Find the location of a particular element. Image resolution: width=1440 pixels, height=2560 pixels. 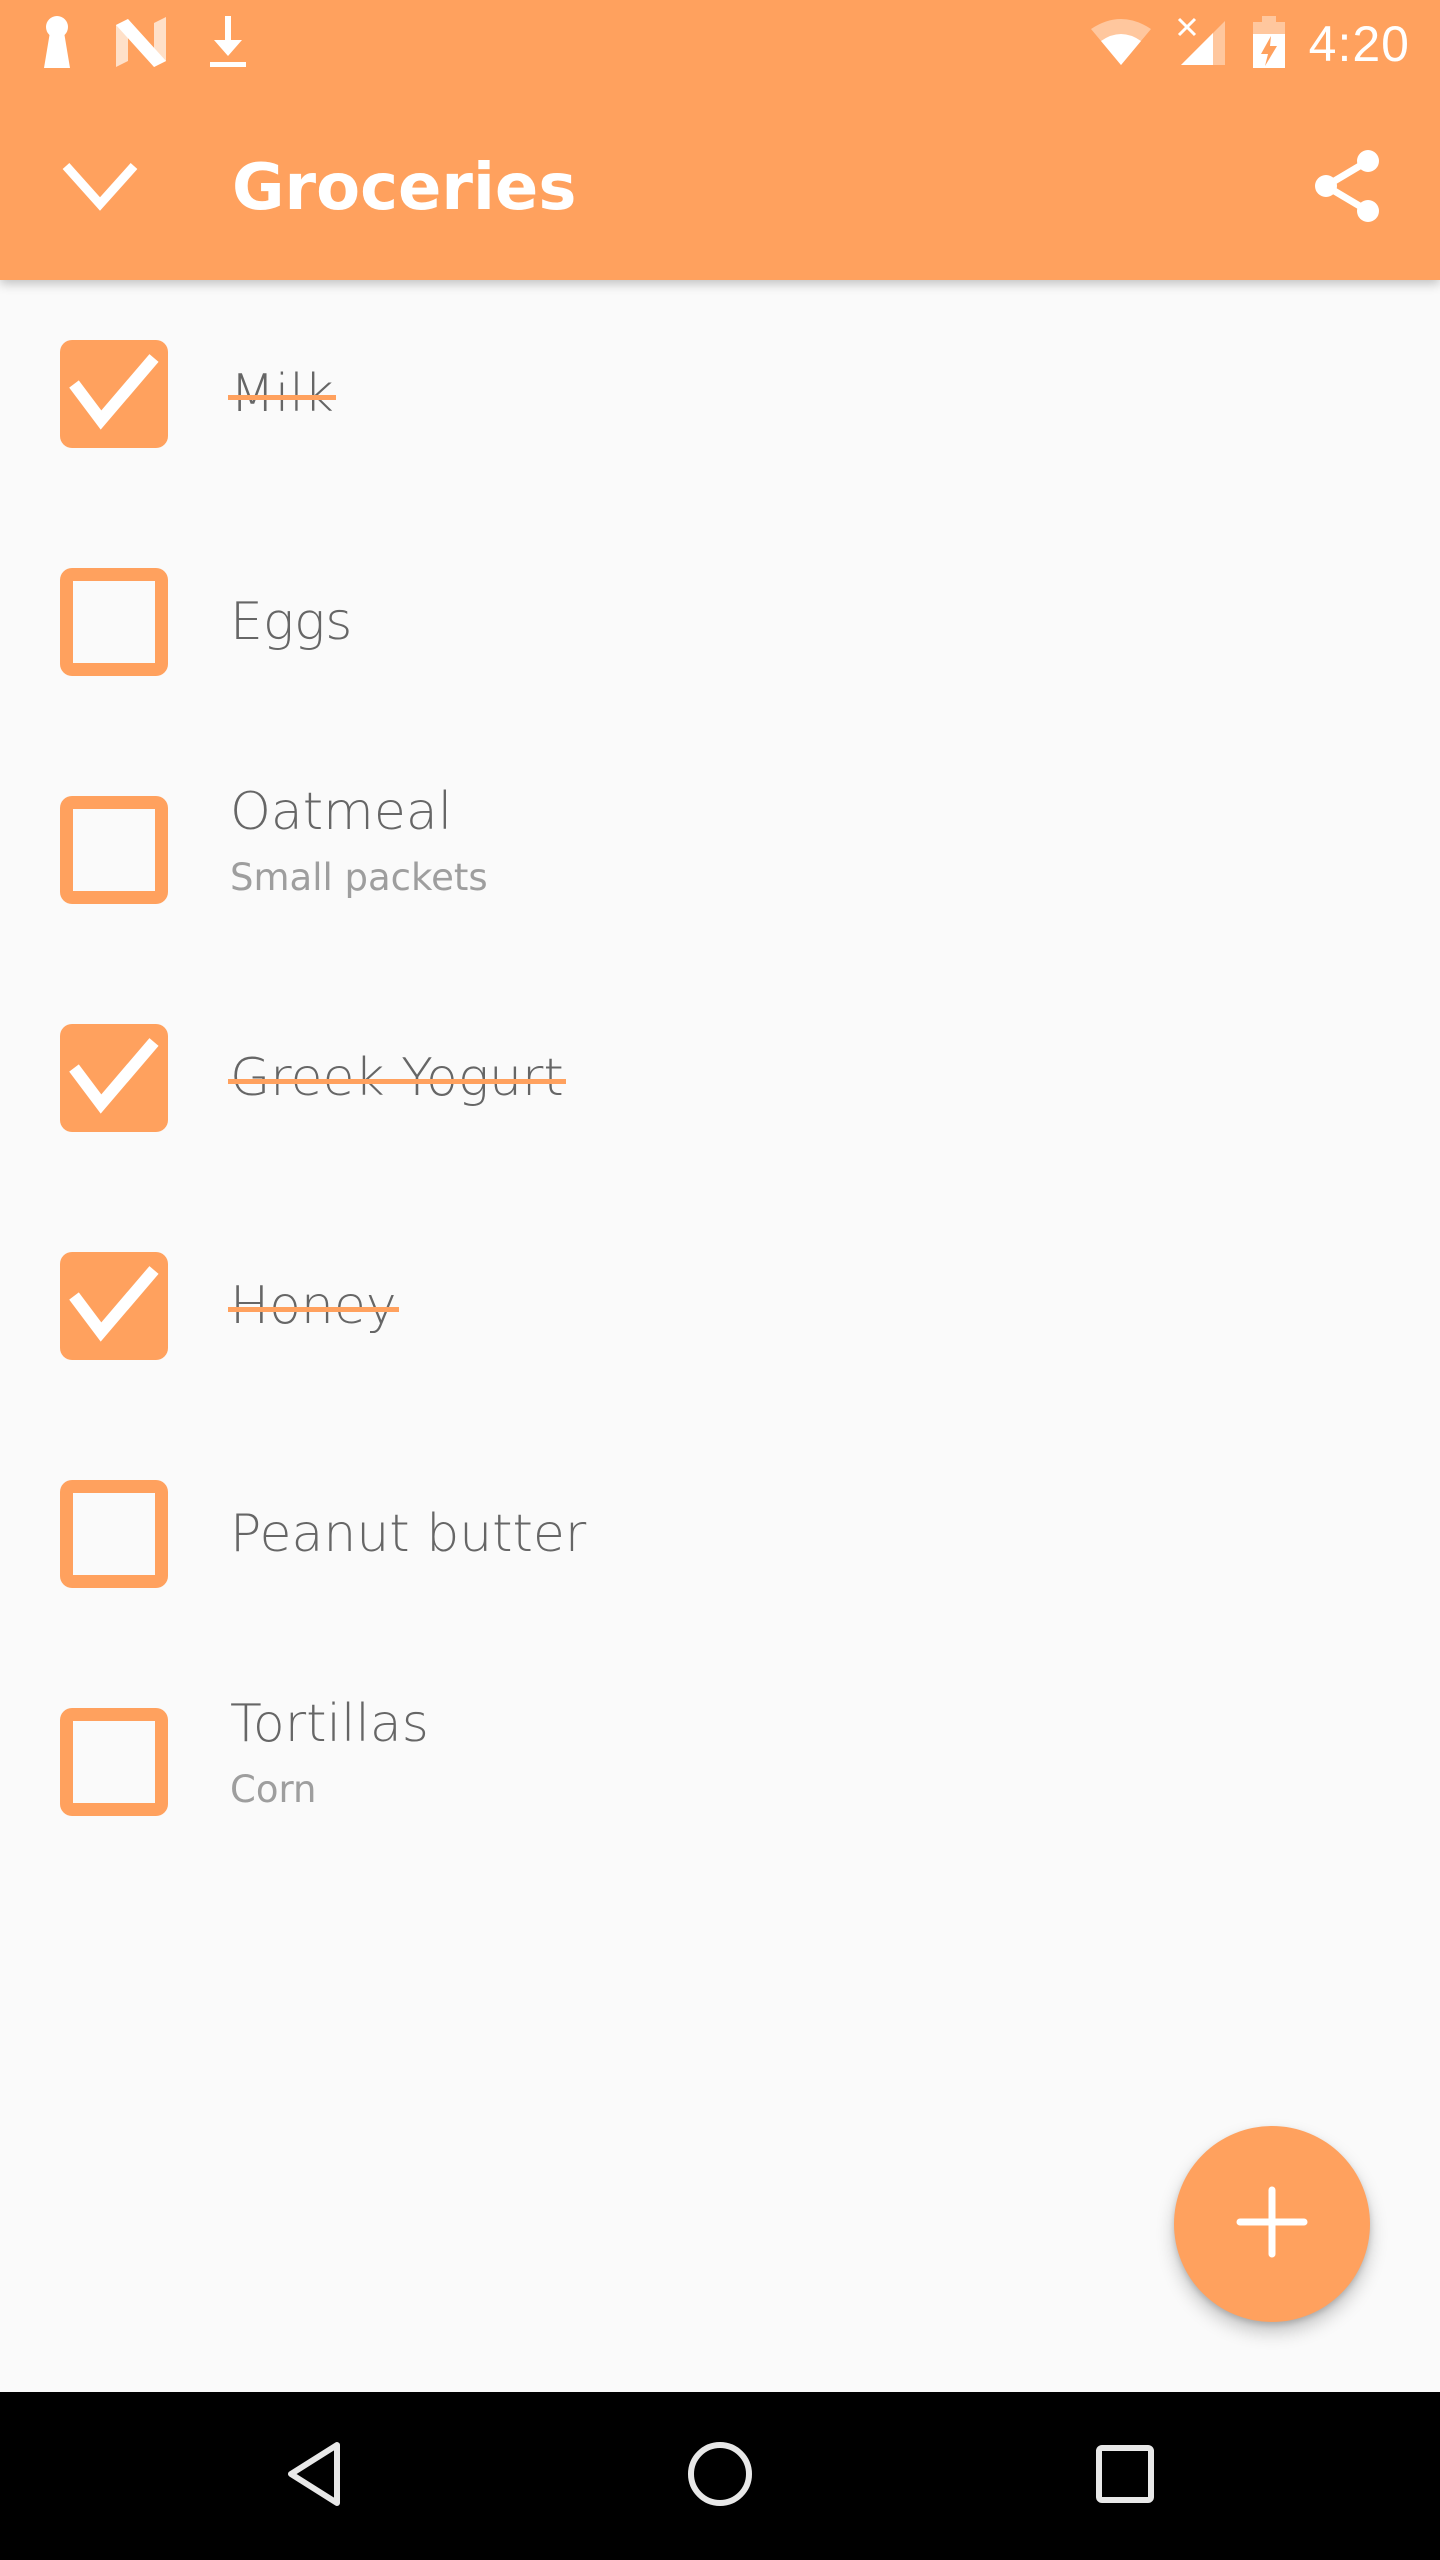

share-button is located at coordinates (1348, 188).